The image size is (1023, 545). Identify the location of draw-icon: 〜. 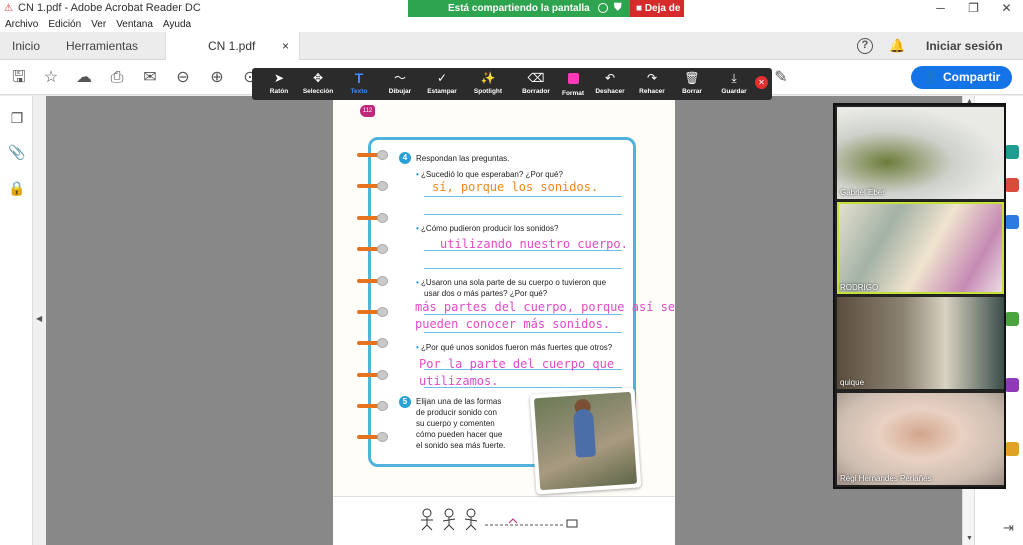
(399, 78).